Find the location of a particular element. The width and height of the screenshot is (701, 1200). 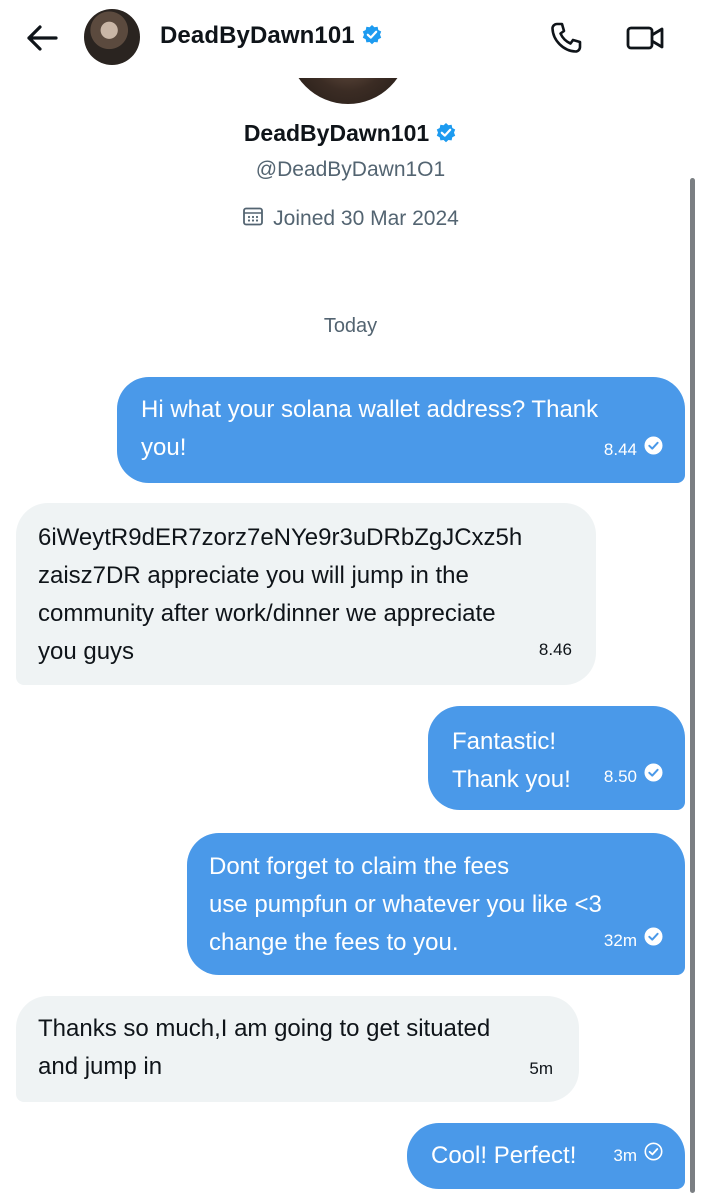

message-sent: Cool! Perfect! 3m is located at coordinates (546, 1156).